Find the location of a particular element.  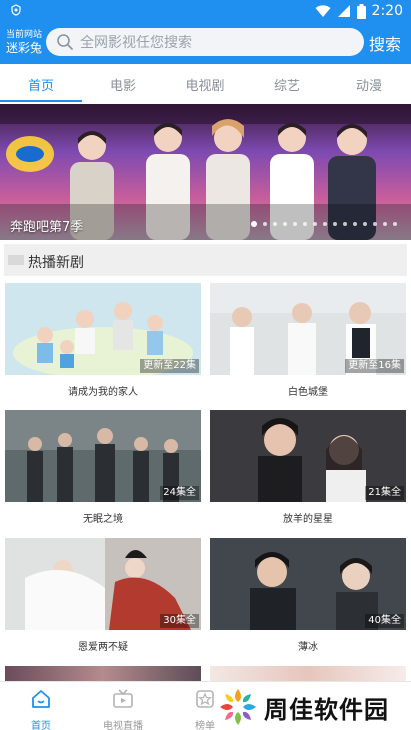

watermark-logo is located at coordinates (238, 707).